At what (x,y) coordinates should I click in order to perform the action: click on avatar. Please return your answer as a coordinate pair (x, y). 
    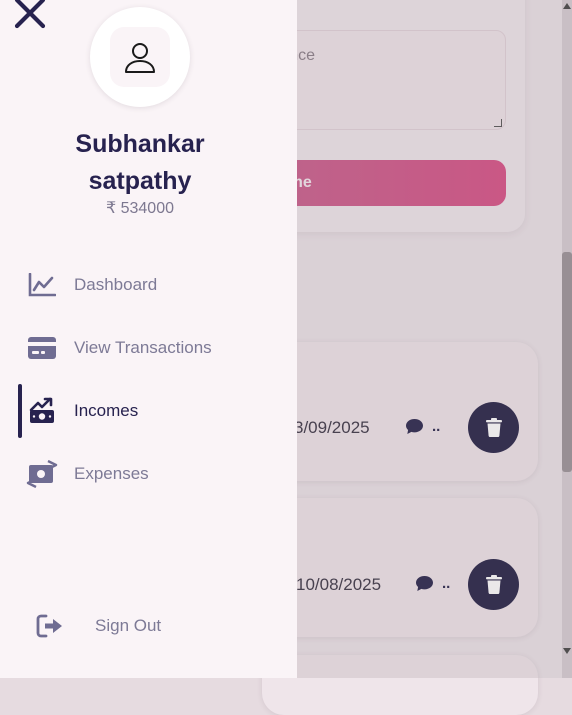
    Looking at the image, I should click on (140, 57).